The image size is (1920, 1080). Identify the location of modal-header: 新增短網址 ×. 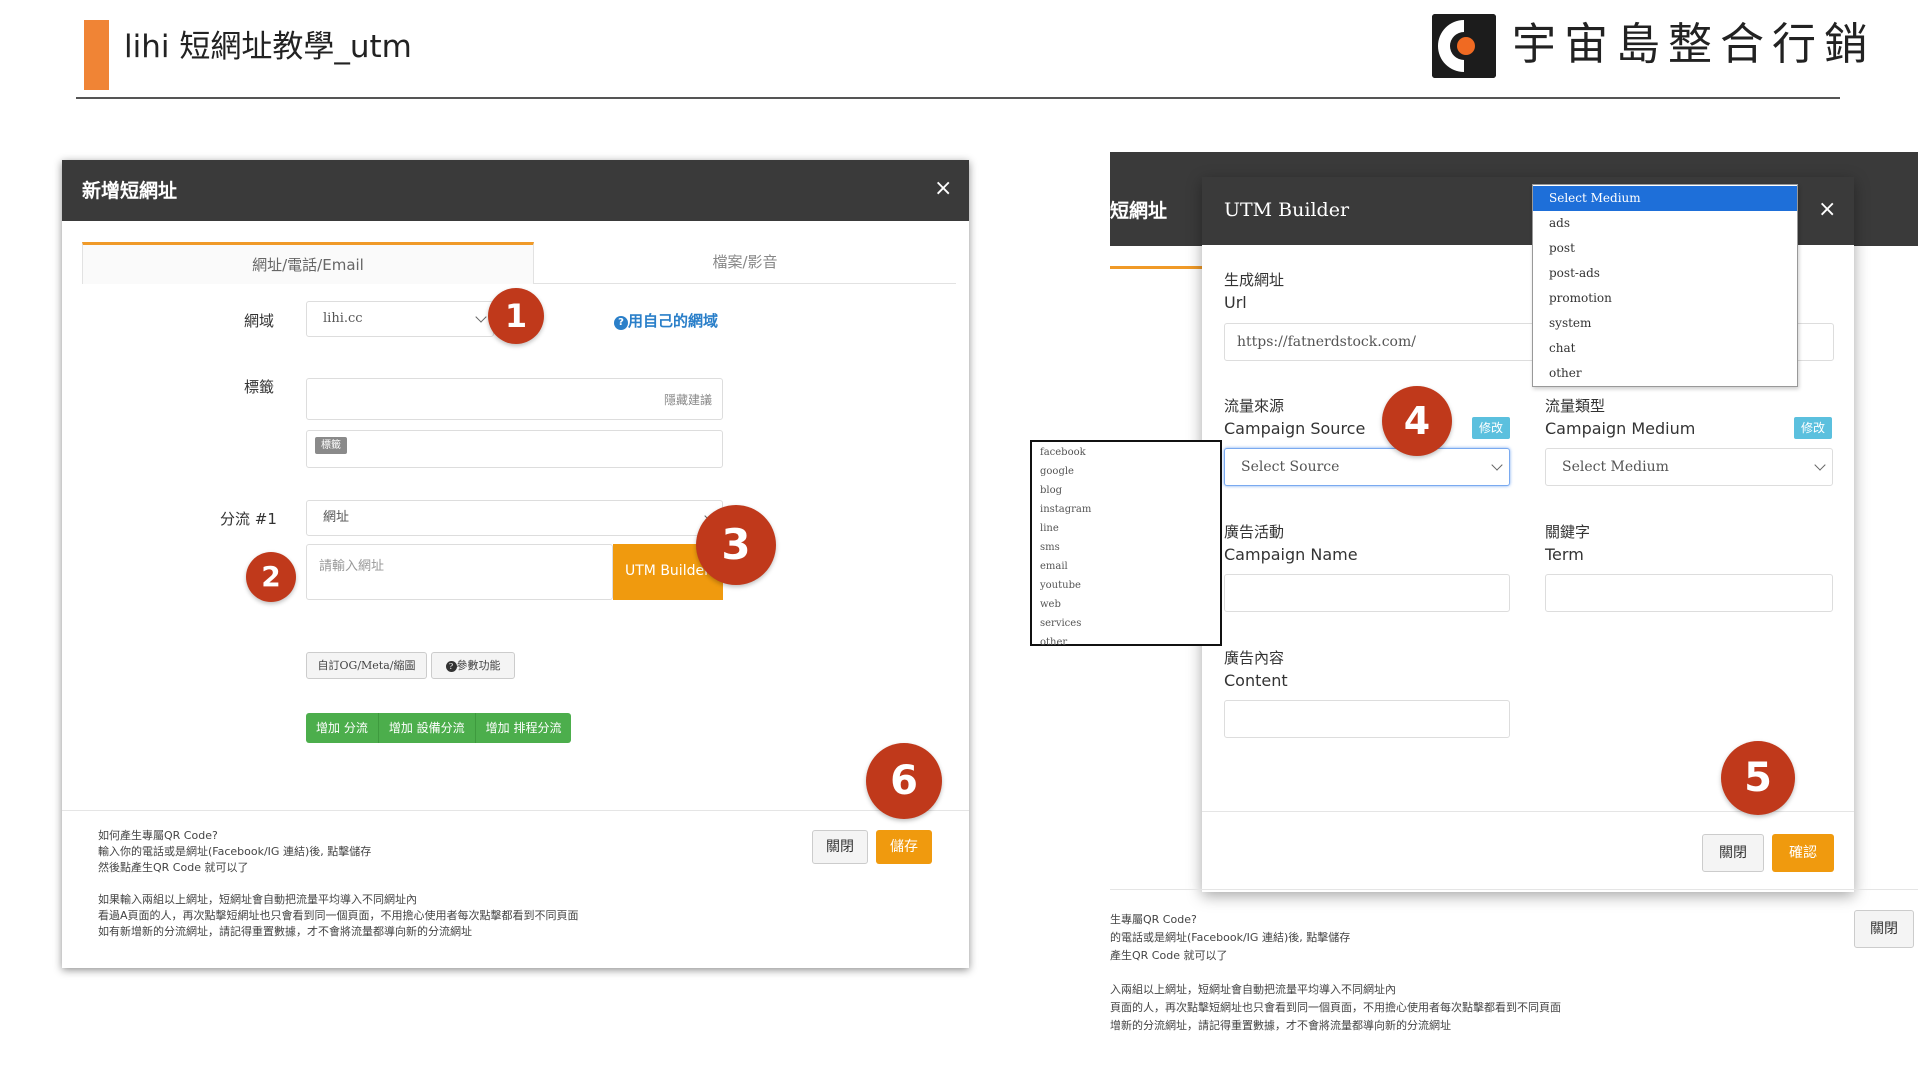
(515, 190).